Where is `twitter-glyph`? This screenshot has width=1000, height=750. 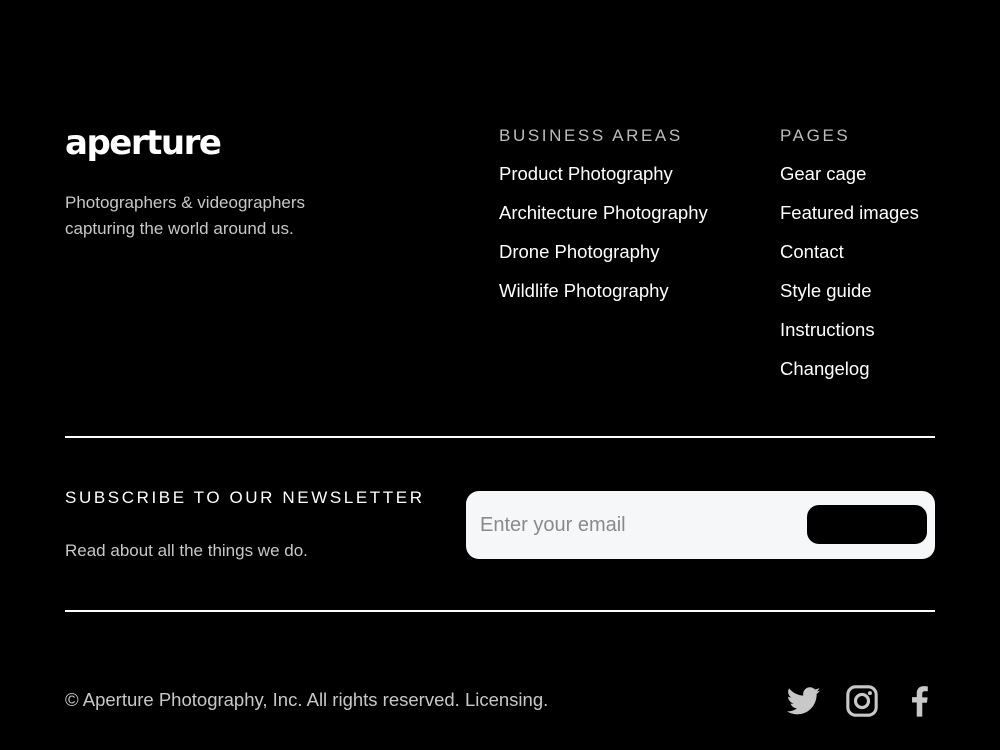 twitter-glyph is located at coordinates (804, 701).